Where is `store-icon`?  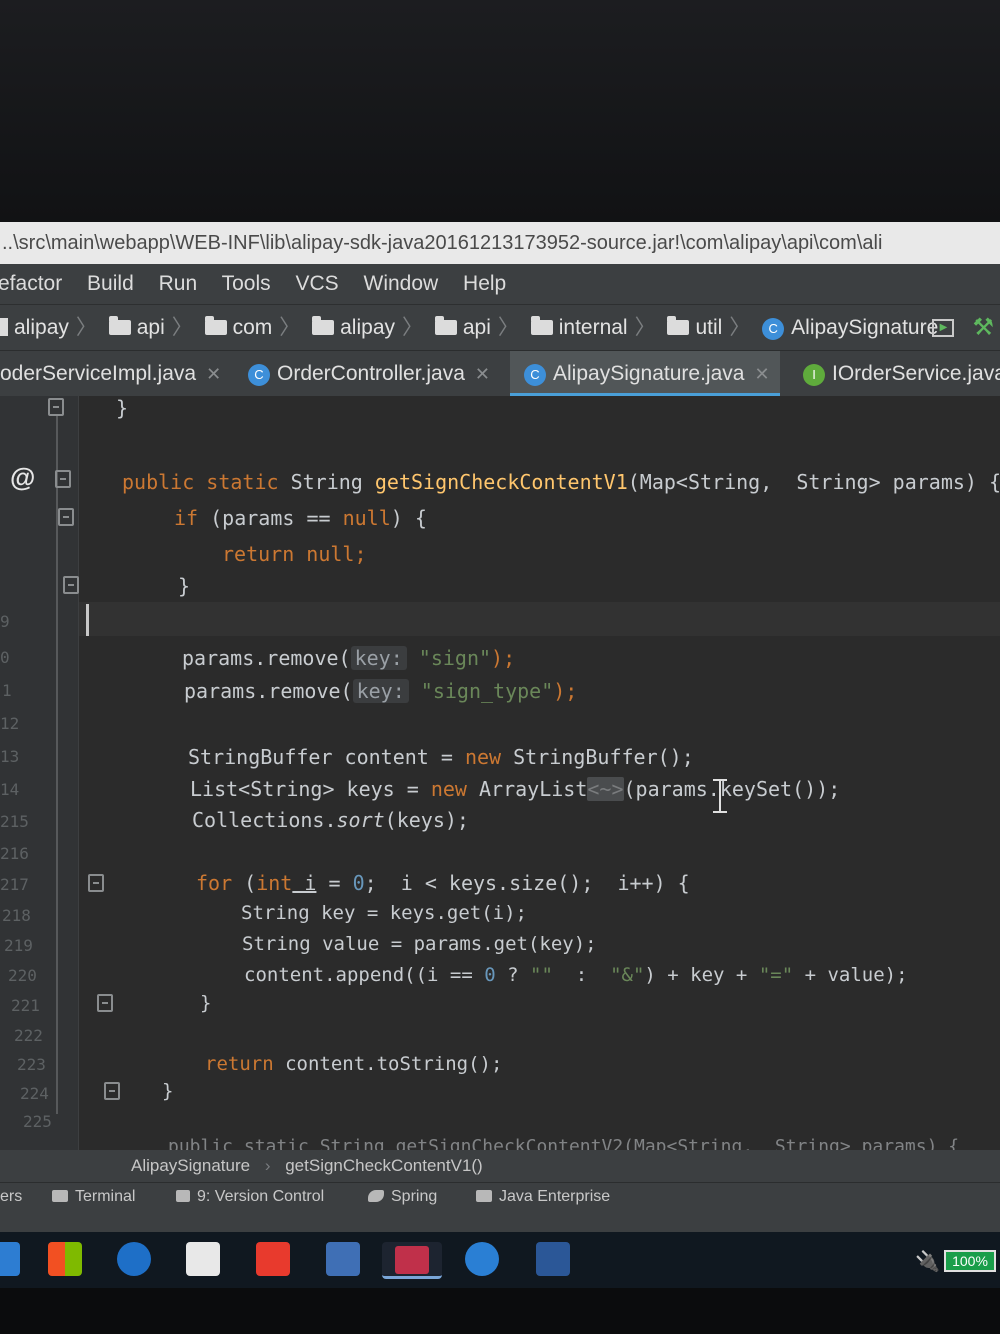
store-icon is located at coordinates (65, 1259).